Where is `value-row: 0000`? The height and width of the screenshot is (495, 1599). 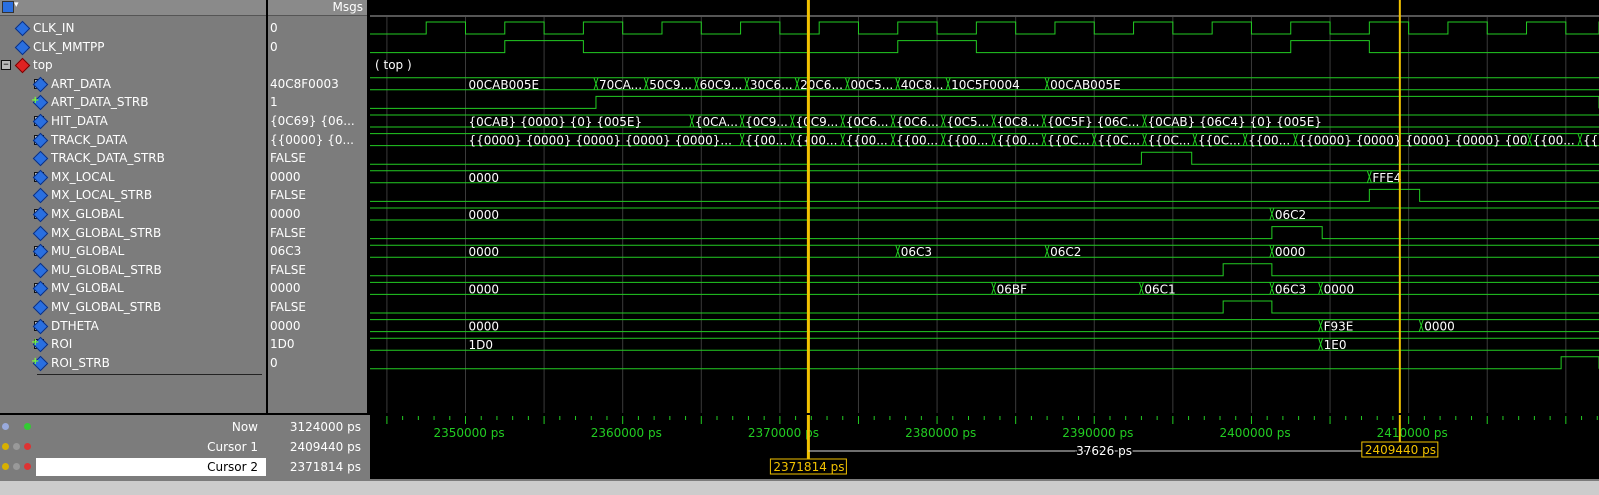 value-row: 0000 is located at coordinates (317, 326).